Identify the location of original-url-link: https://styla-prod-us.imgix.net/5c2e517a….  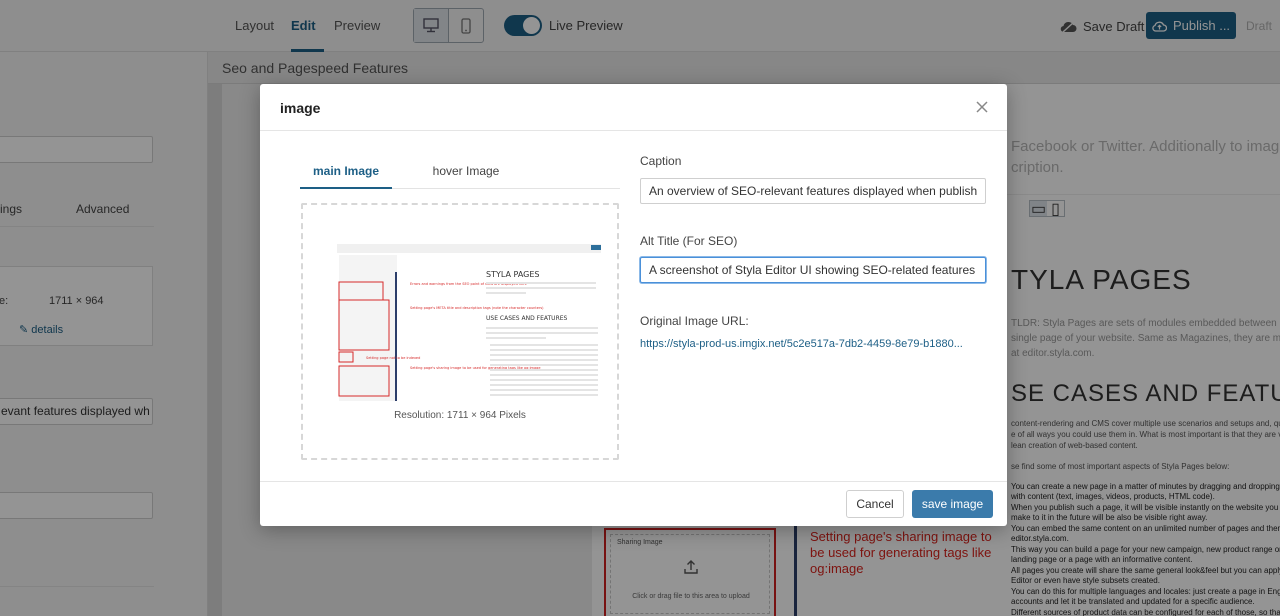
(813, 344).